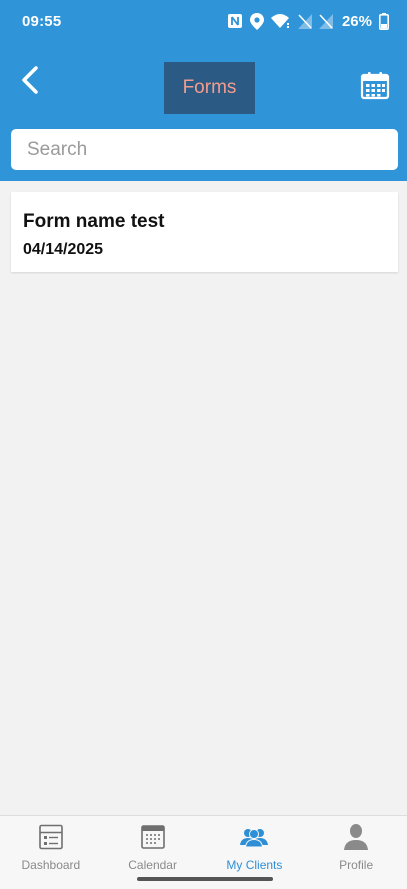 The width and height of the screenshot is (407, 889). Describe the element at coordinates (254, 865) in the screenshot. I see `nav-label-my-clients: My Clients` at that location.